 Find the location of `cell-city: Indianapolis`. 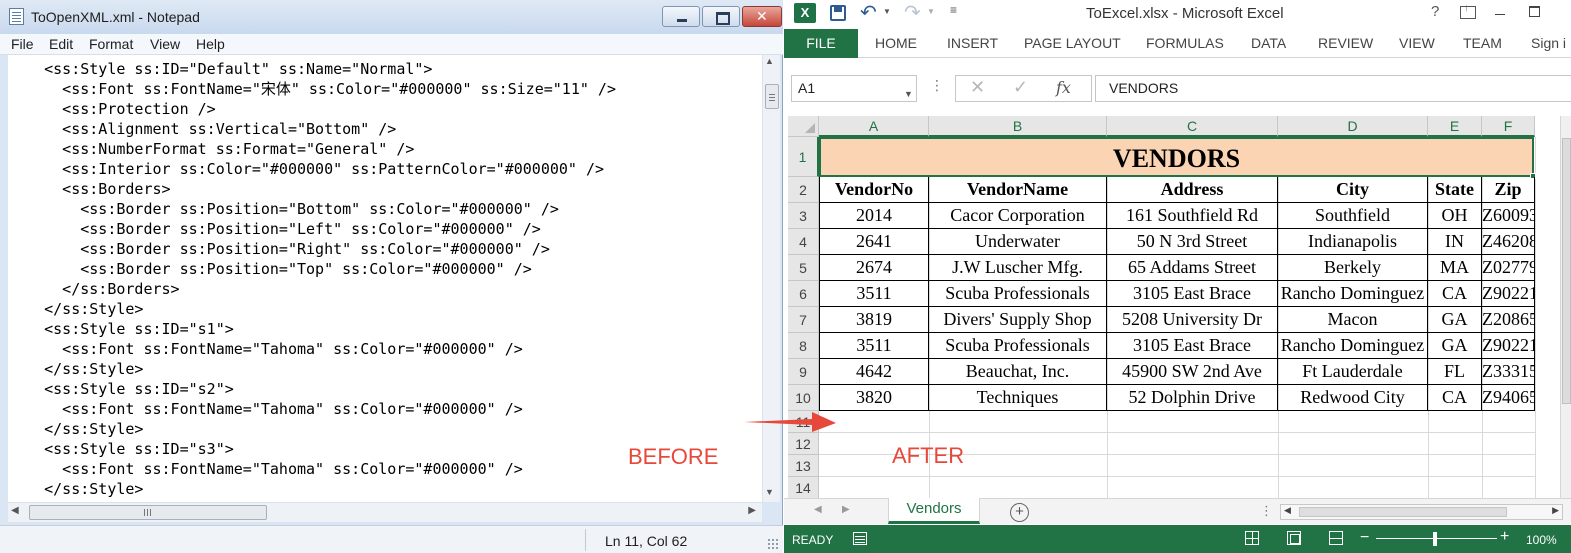

cell-city: Indianapolis is located at coordinates (1353, 242).